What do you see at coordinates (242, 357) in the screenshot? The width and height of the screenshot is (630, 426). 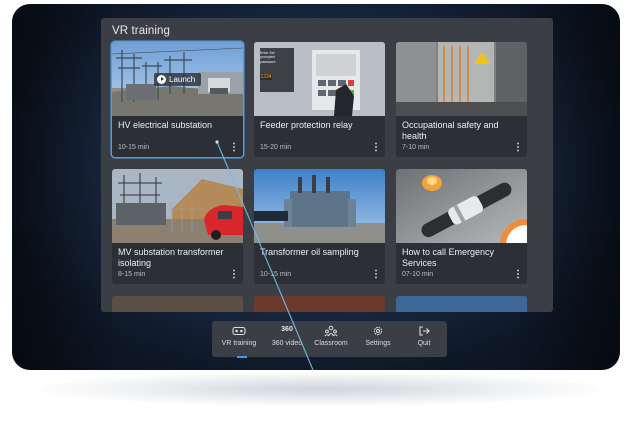 I see `nav-active-indicator` at bounding box center [242, 357].